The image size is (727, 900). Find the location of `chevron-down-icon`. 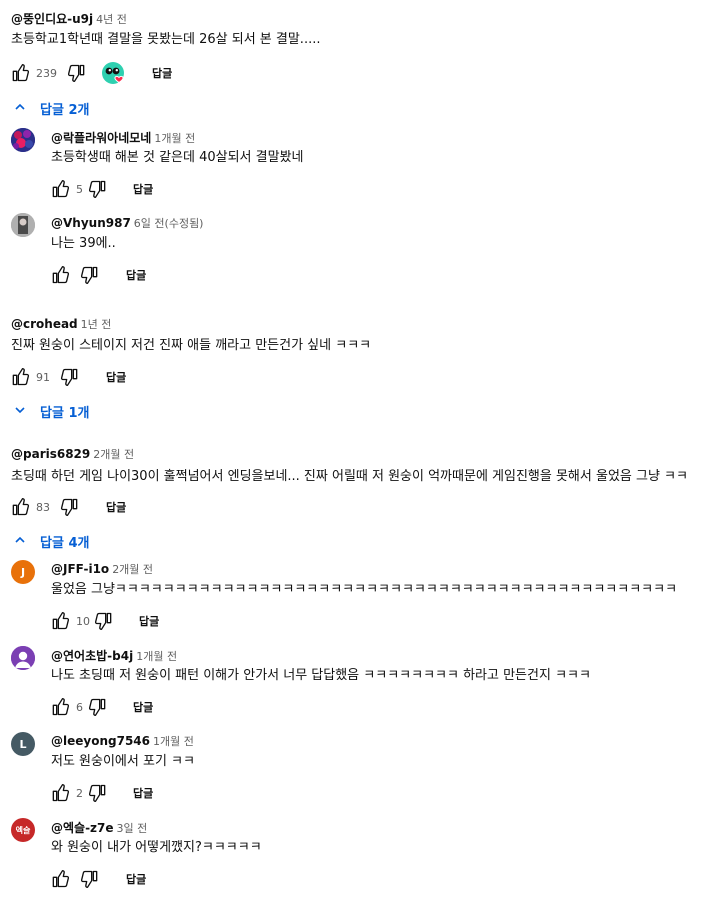

chevron-down-icon is located at coordinates (27, 412).